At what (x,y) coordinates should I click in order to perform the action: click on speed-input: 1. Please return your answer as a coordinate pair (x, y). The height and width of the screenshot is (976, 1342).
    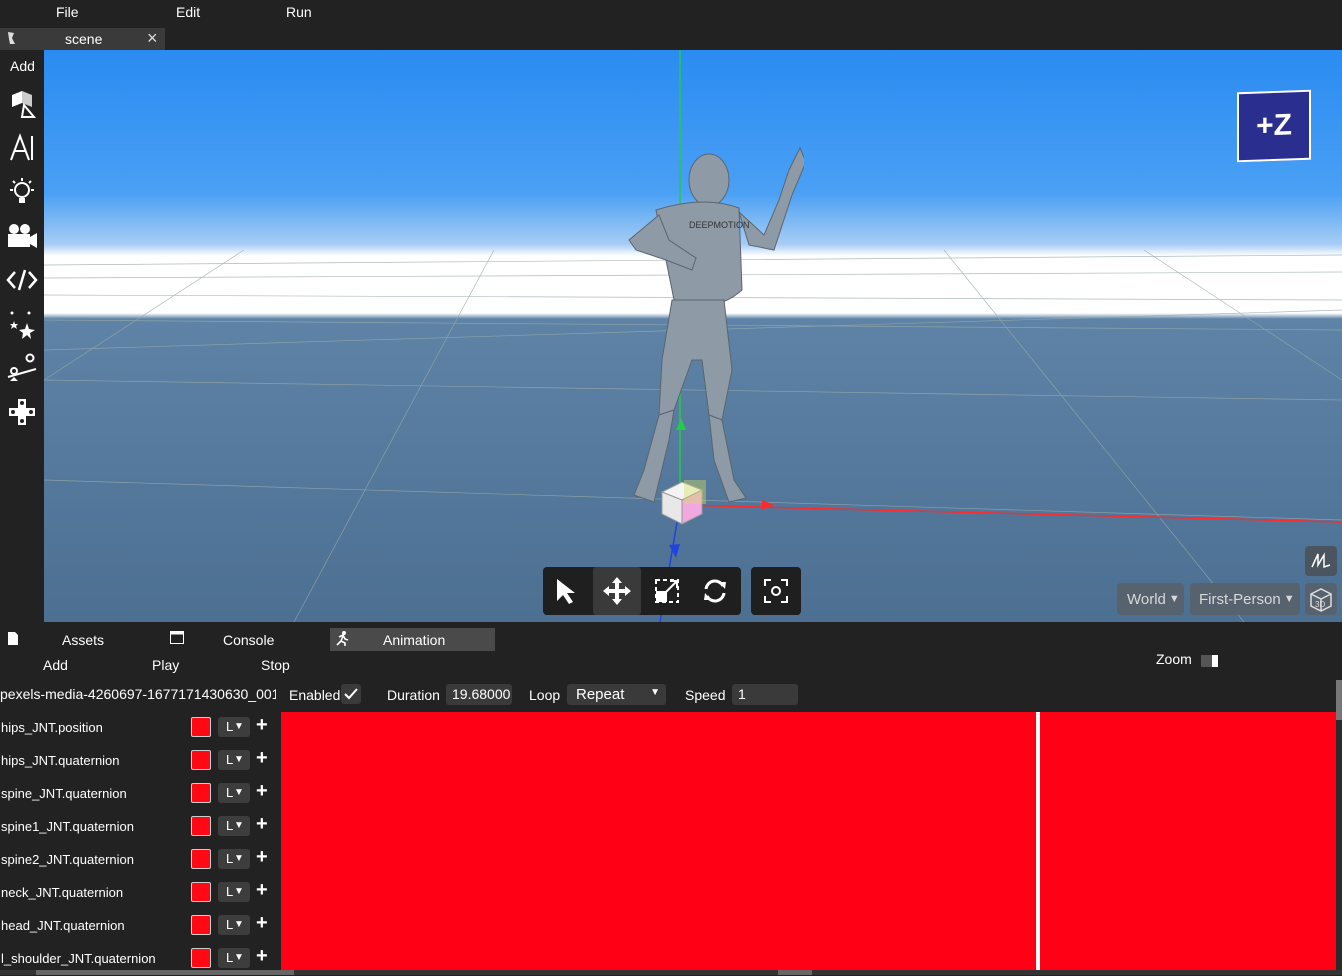
    Looking at the image, I should click on (765, 694).